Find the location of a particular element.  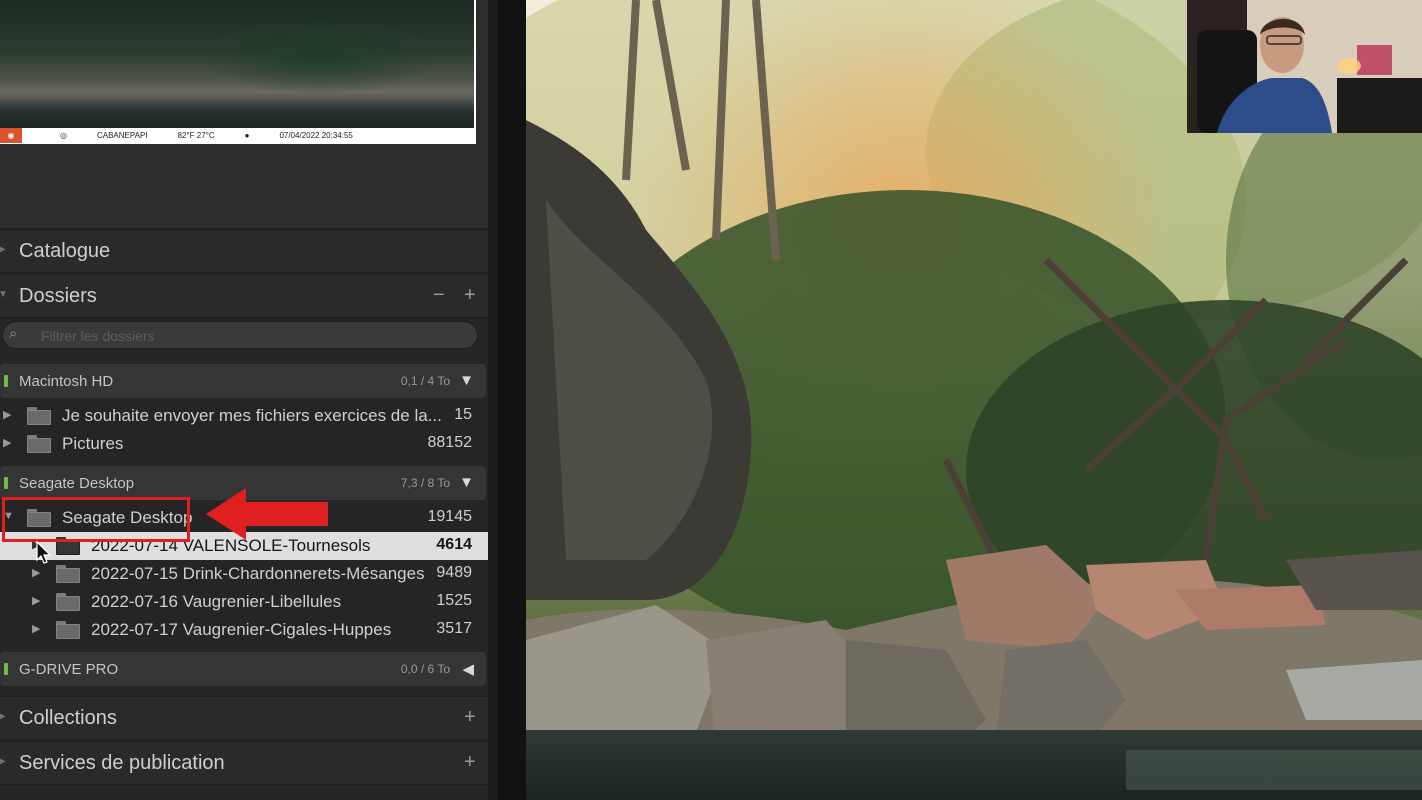

folder-search-input is located at coordinates (251, 336).